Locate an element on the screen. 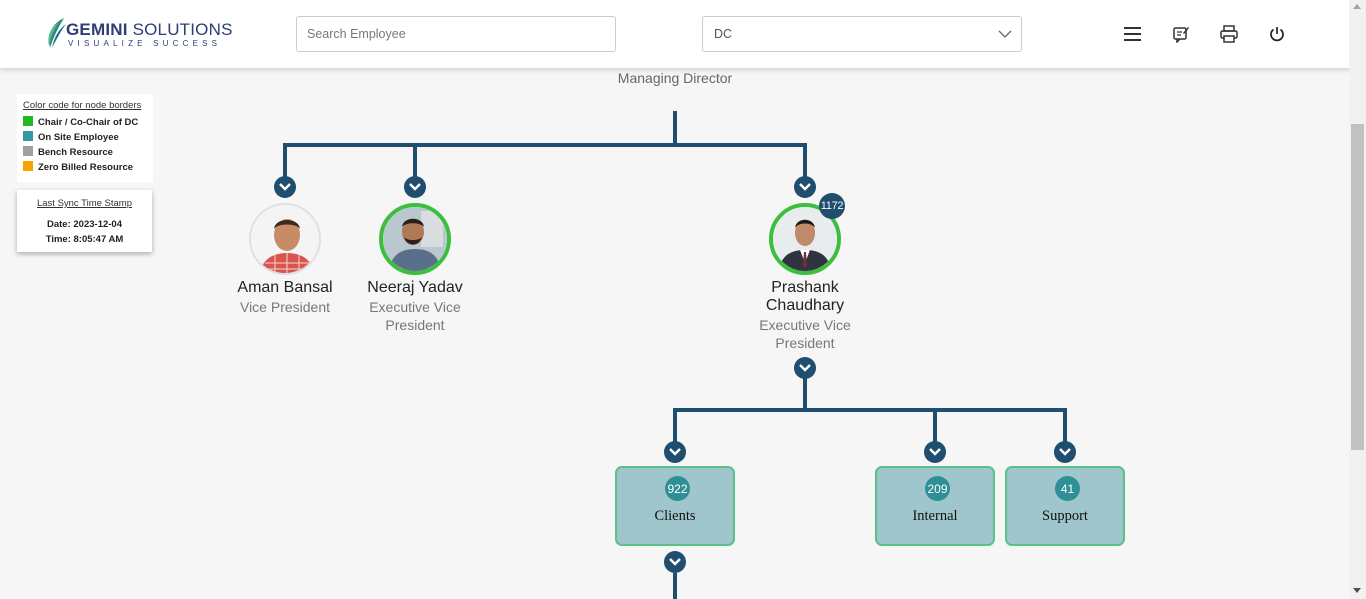 The image size is (1366, 599). logout-button is located at coordinates (1277, 34).